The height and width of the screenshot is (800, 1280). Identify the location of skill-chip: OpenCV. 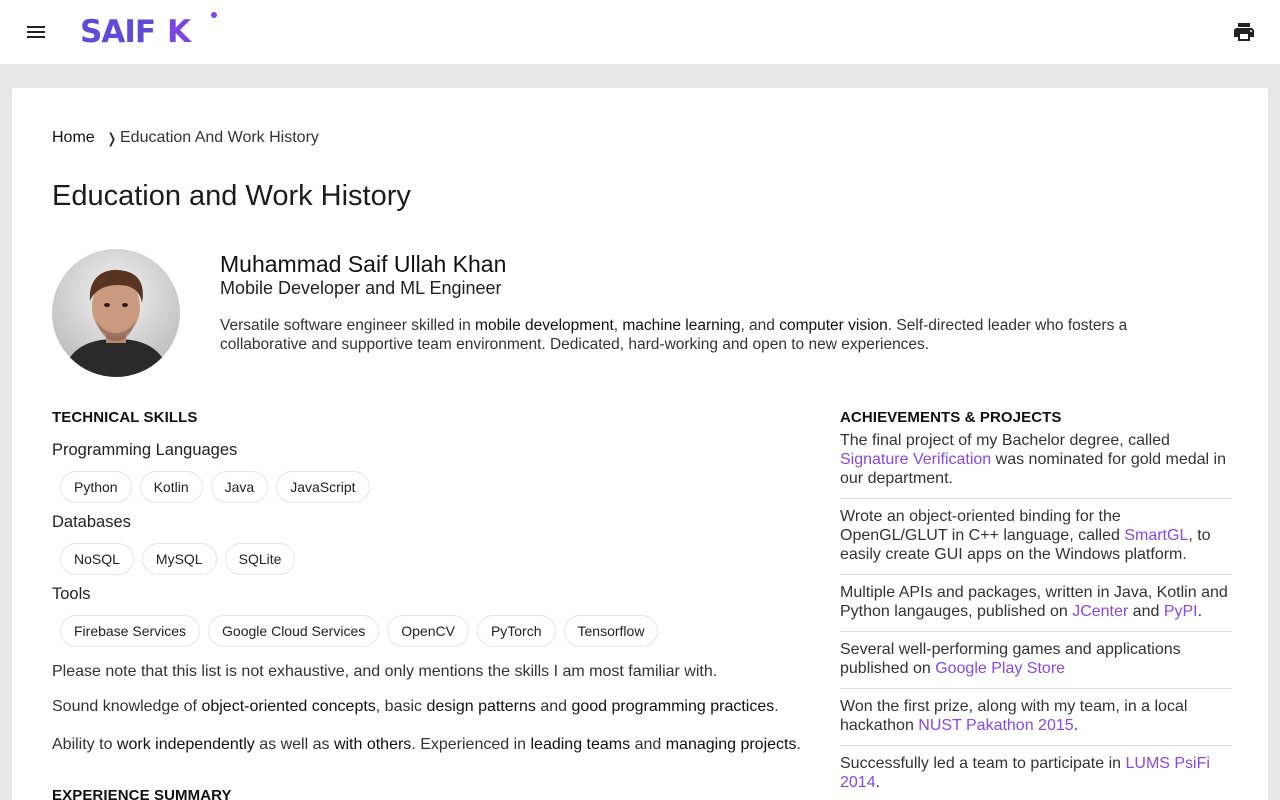
(428, 631).